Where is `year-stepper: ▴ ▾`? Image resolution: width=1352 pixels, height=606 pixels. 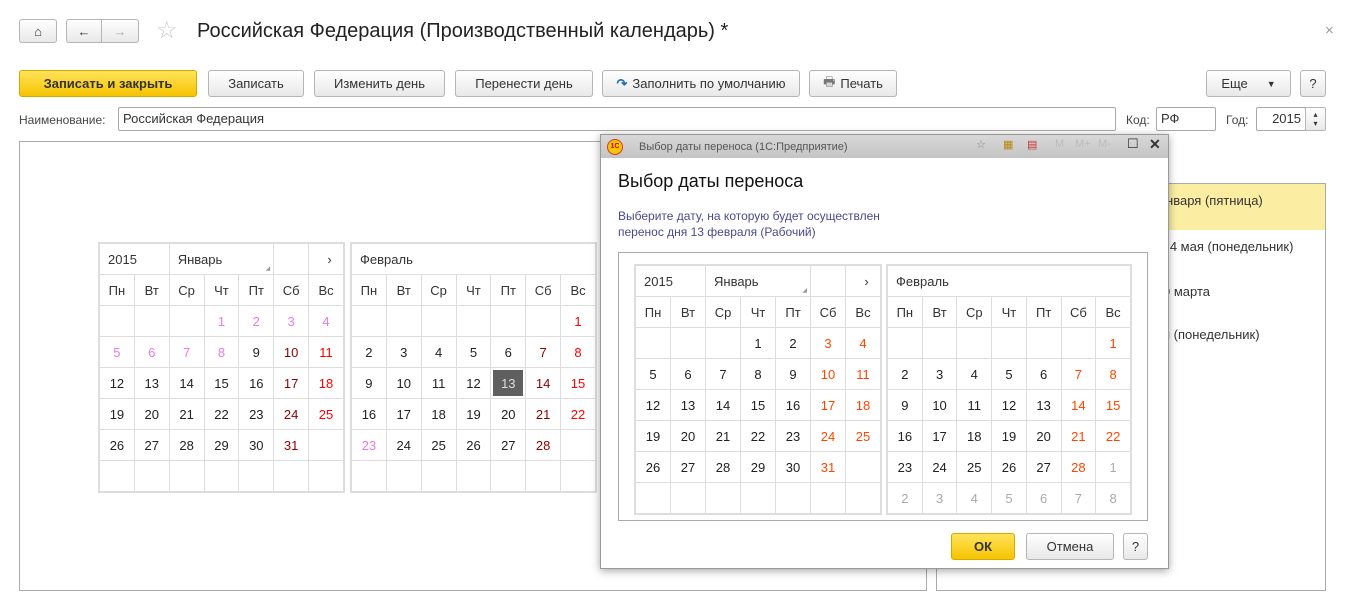
year-stepper: ▴ ▾ is located at coordinates (1315, 119).